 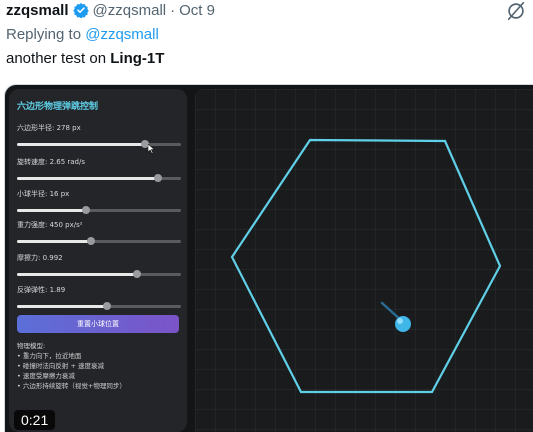 What do you see at coordinates (99, 210) in the screenshot?
I see `ball-radius-slider` at bounding box center [99, 210].